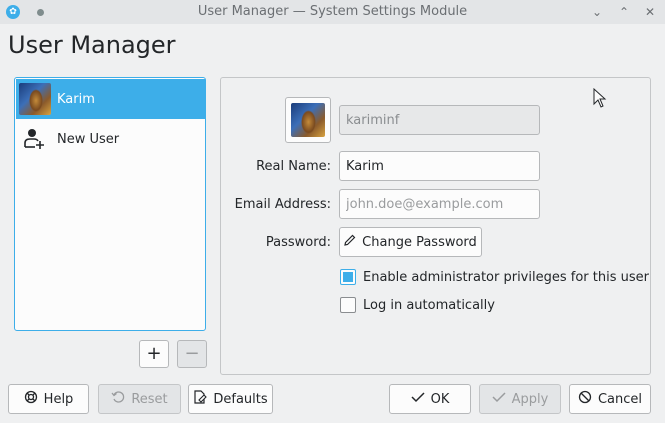  I want to click on defaults-label: Defaults, so click(240, 399).